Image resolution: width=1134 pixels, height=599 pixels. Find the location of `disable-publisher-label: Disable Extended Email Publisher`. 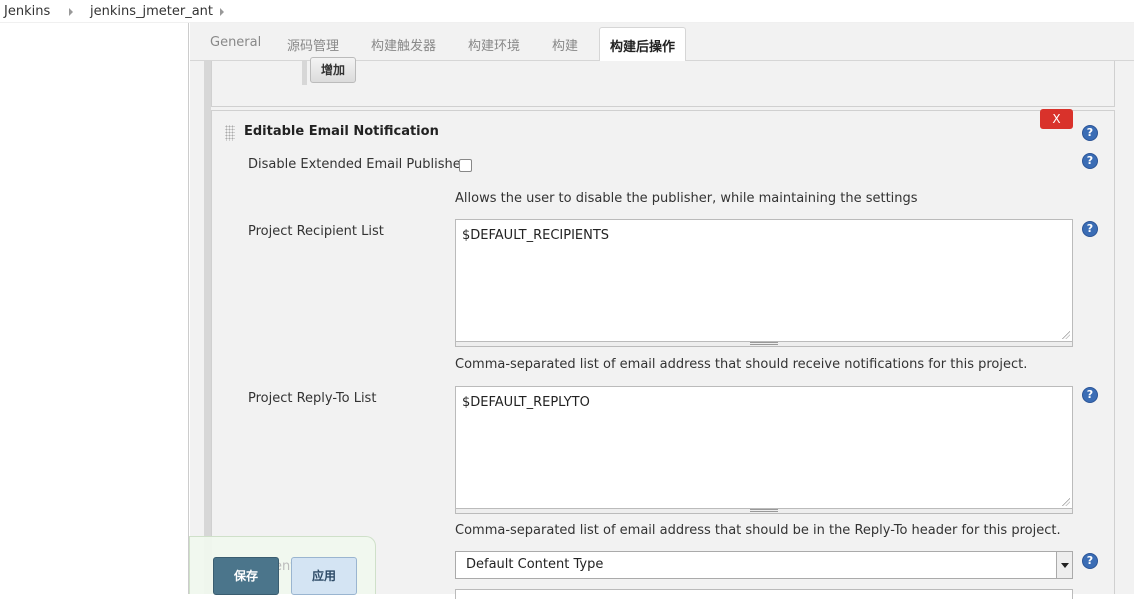

disable-publisher-label: Disable Extended Email Publisher is located at coordinates (357, 164).